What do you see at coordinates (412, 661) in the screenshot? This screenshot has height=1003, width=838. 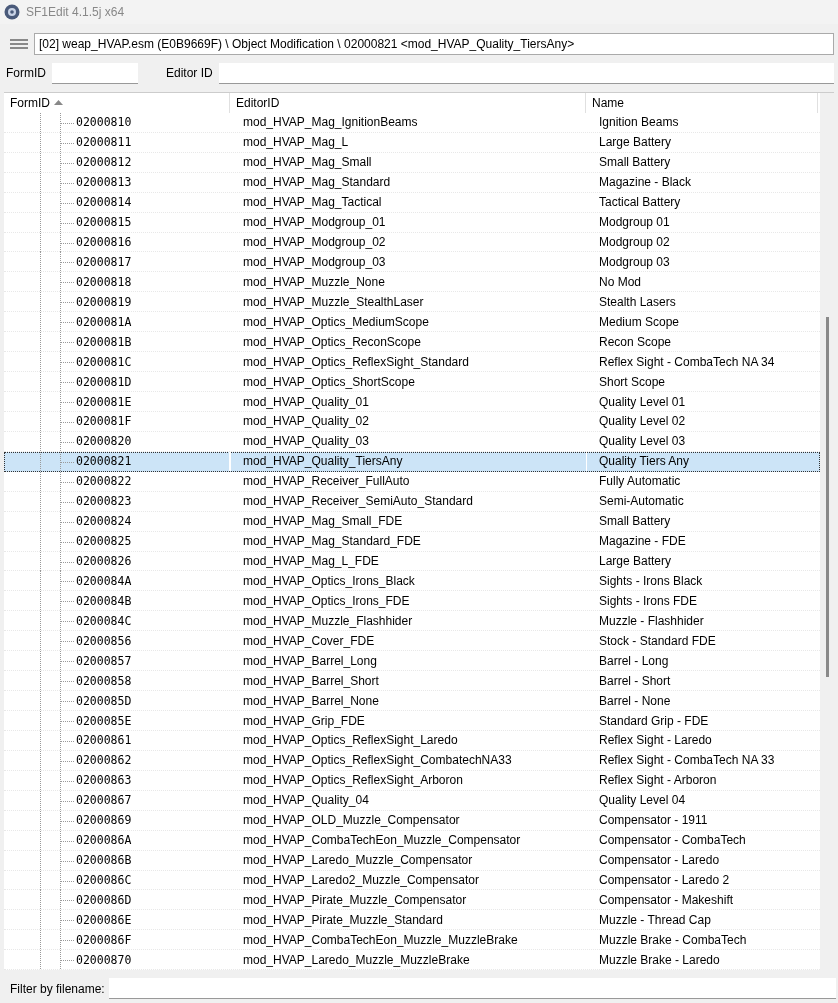 I see `table-row: 02000857 mod_HVAP_Barrel_Long Barrel - Long` at bounding box center [412, 661].